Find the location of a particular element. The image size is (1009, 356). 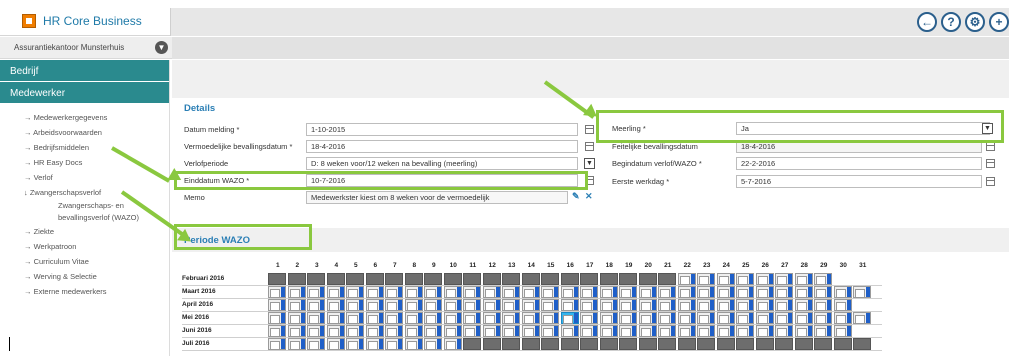

close-icon: ✕ is located at coordinates (589, 196).